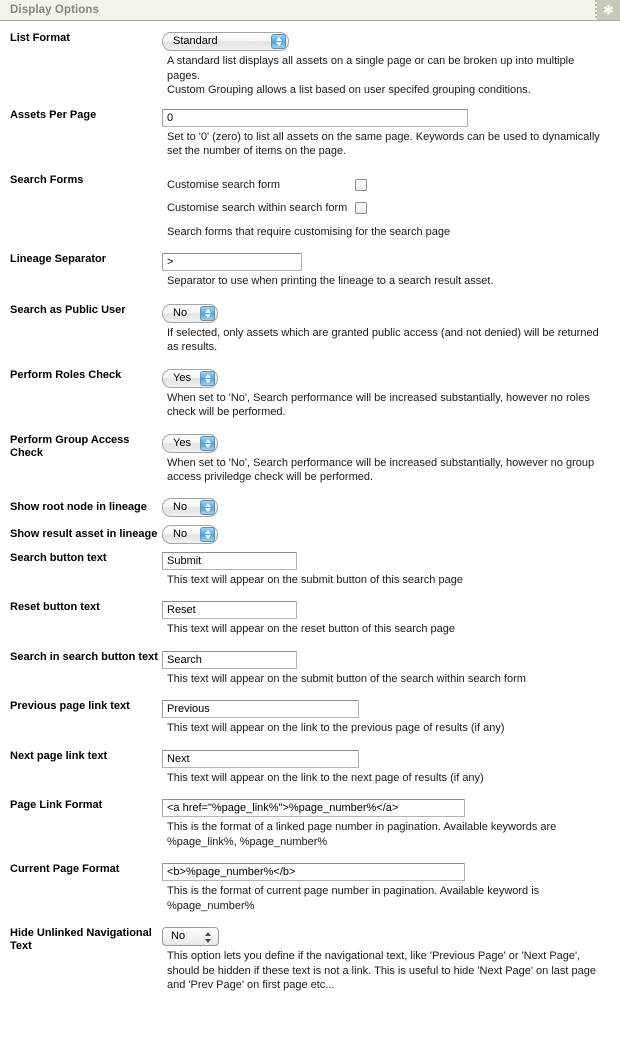 The height and width of the screenshot is (1055, 620). Describe the element at coordinates (66, 374) in the screenshot. I see `field-label: Perform Roles Check` at that location.